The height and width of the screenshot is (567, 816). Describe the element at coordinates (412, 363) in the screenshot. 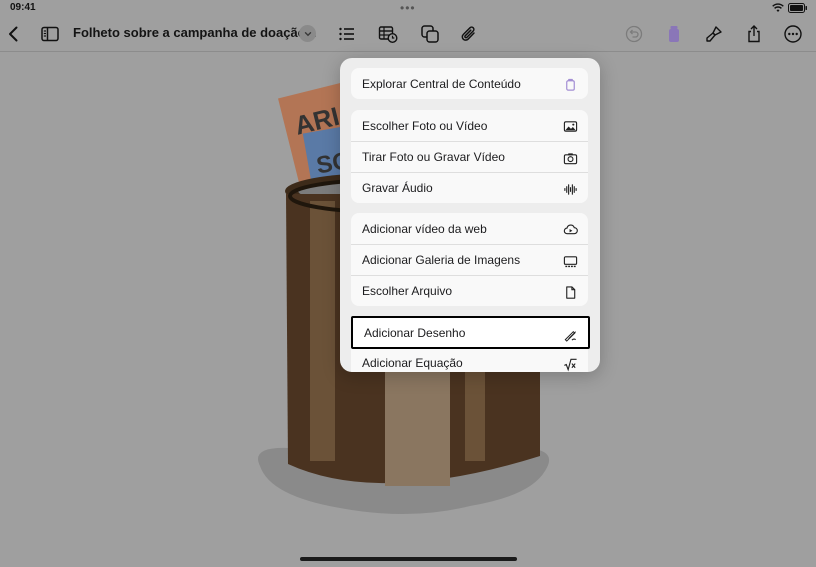

I see `menu-item-label: Adicionar Equação` at that location.